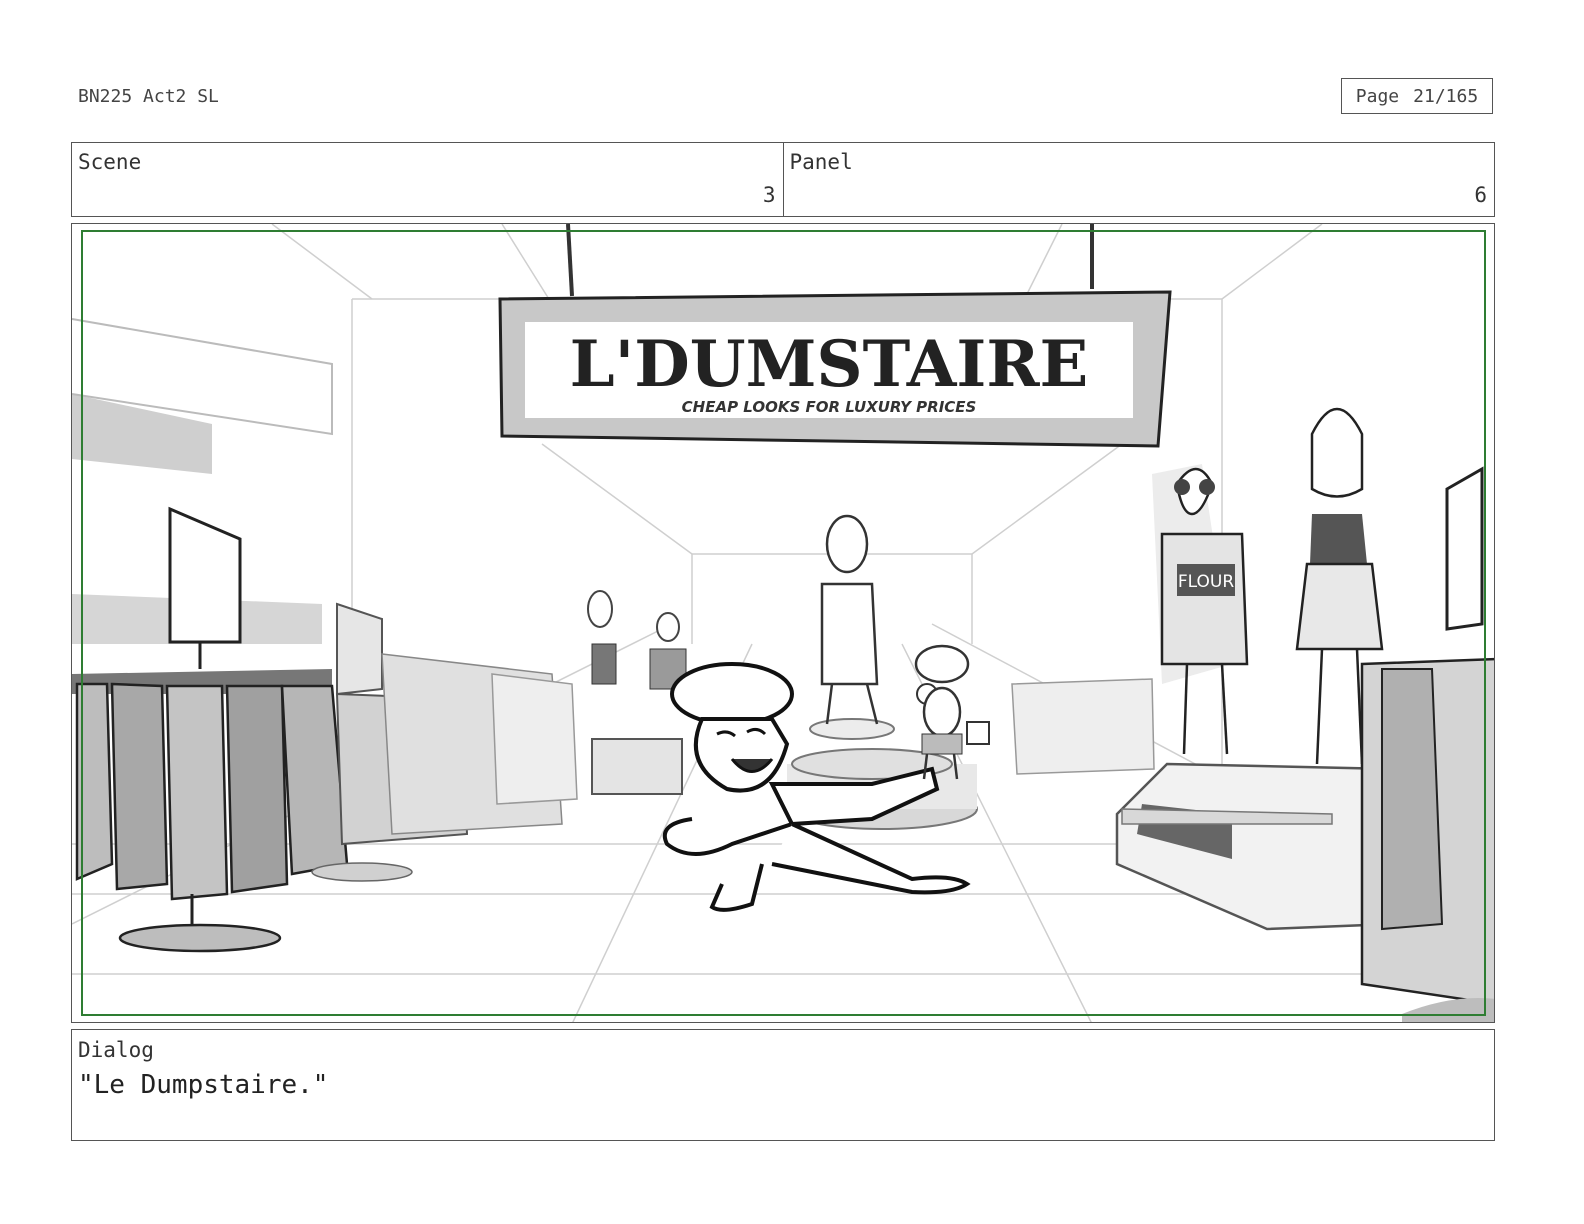 This screenshot has width=1584, height=1224. I want to click on left-monitor, so click(275, 601).